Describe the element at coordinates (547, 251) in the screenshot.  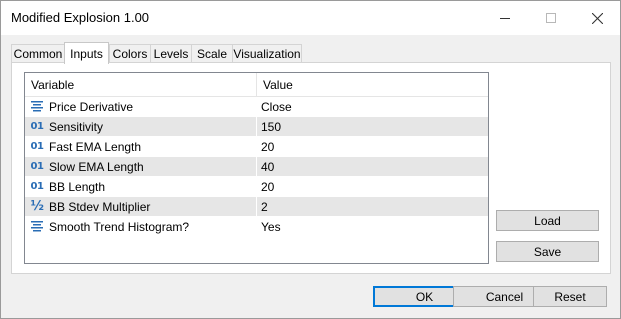
I see `save-button: Save` at that location.